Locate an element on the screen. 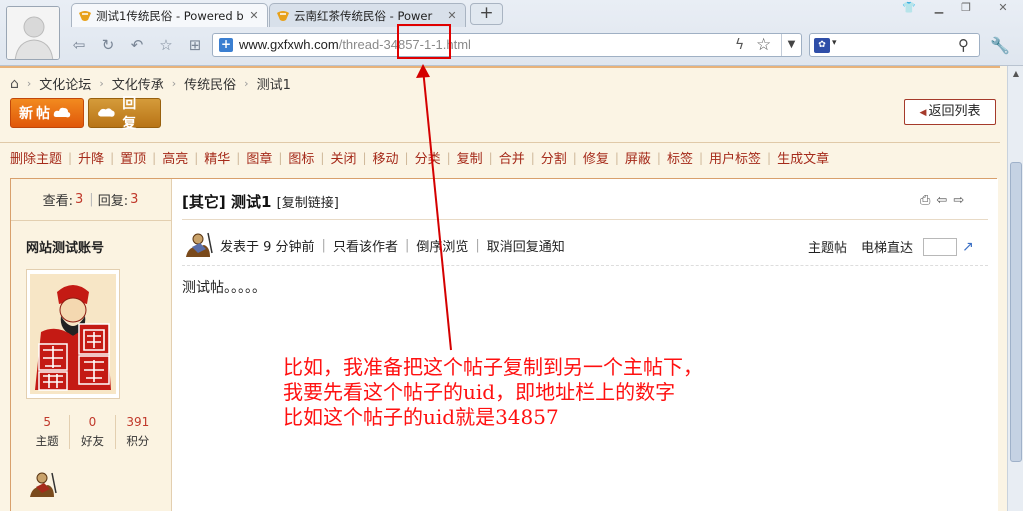 The width and height of the screenshot is (1023, 511). new-post-button: 新帖 is located at coordinates (47, 113).